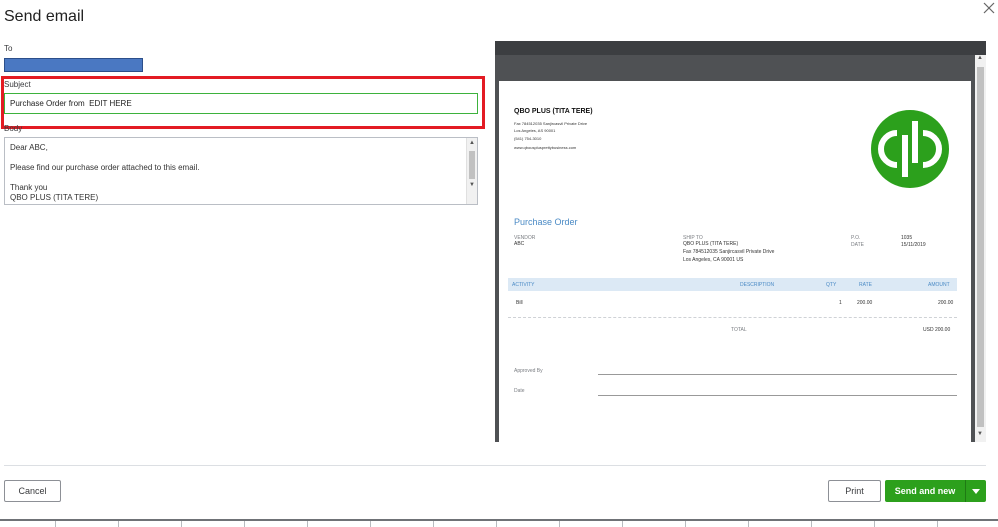 This screenshot has height=527, width=998. Describe the element at coordinates (523, 285) in the screenshot. I see `col-activity: ACTIVITY` at that location.